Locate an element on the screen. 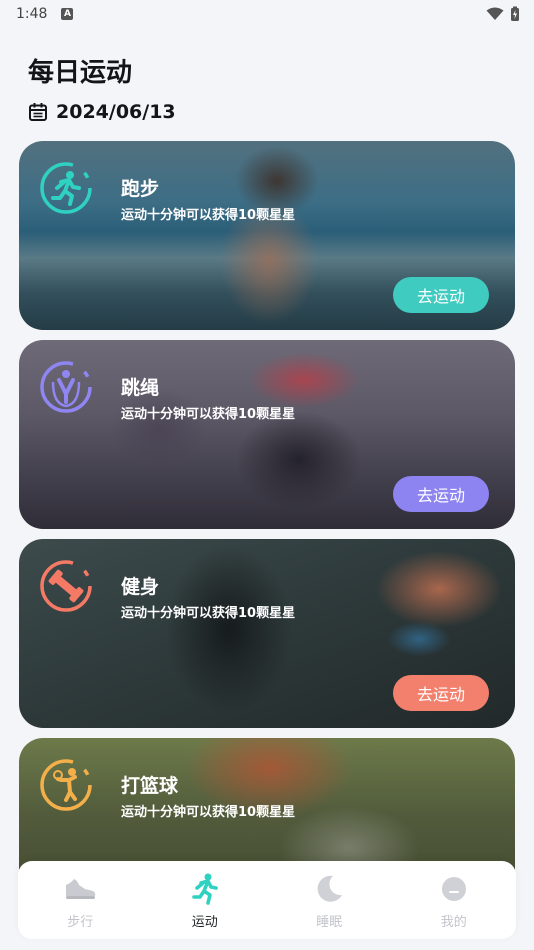 This screenshot has height=950, width=534. nav-item-exercise: 运动 is located at coordinates (205, 900).